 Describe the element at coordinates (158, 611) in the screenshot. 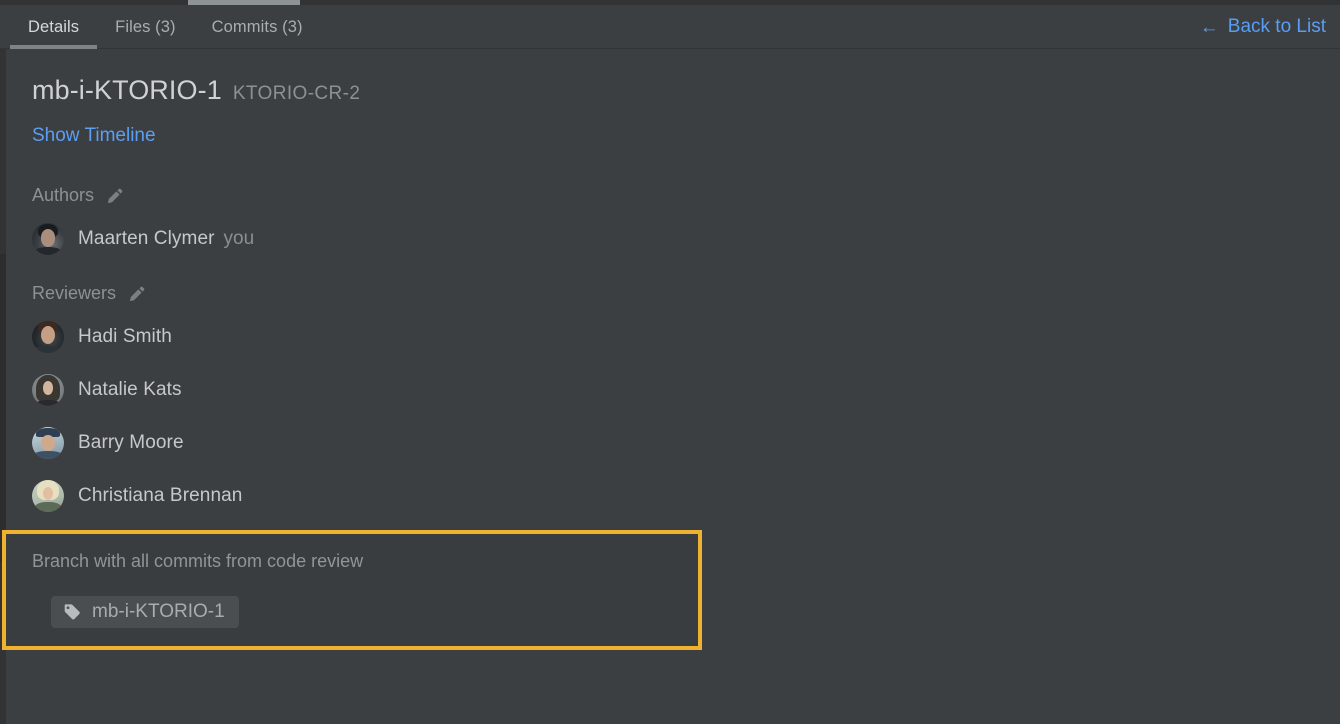

I see `branch-chip-label: mb-i-KTORIO-1` at that location.